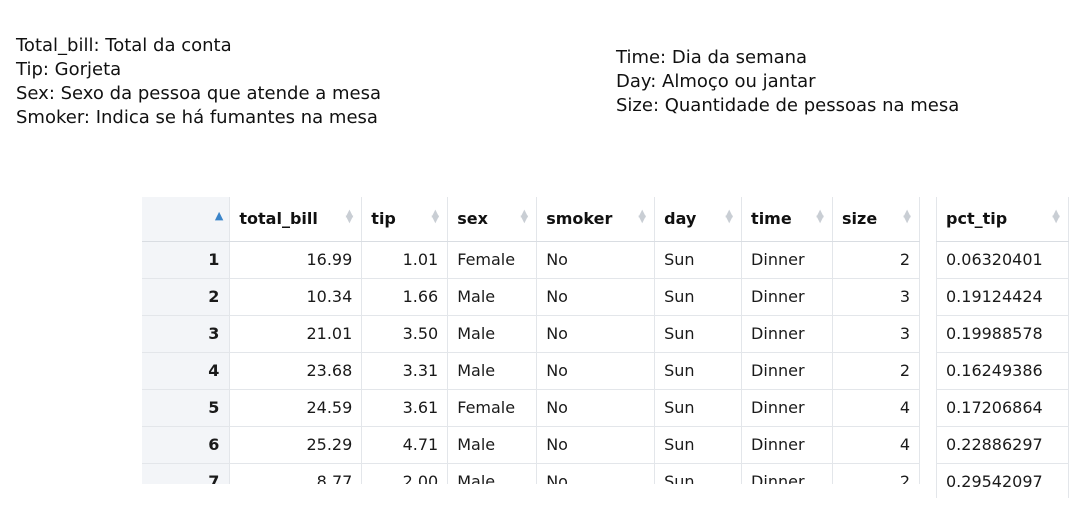 This screenshot has width=1075, height=507. I want to click on table-row: 0.16249386, so click(1002, 371).